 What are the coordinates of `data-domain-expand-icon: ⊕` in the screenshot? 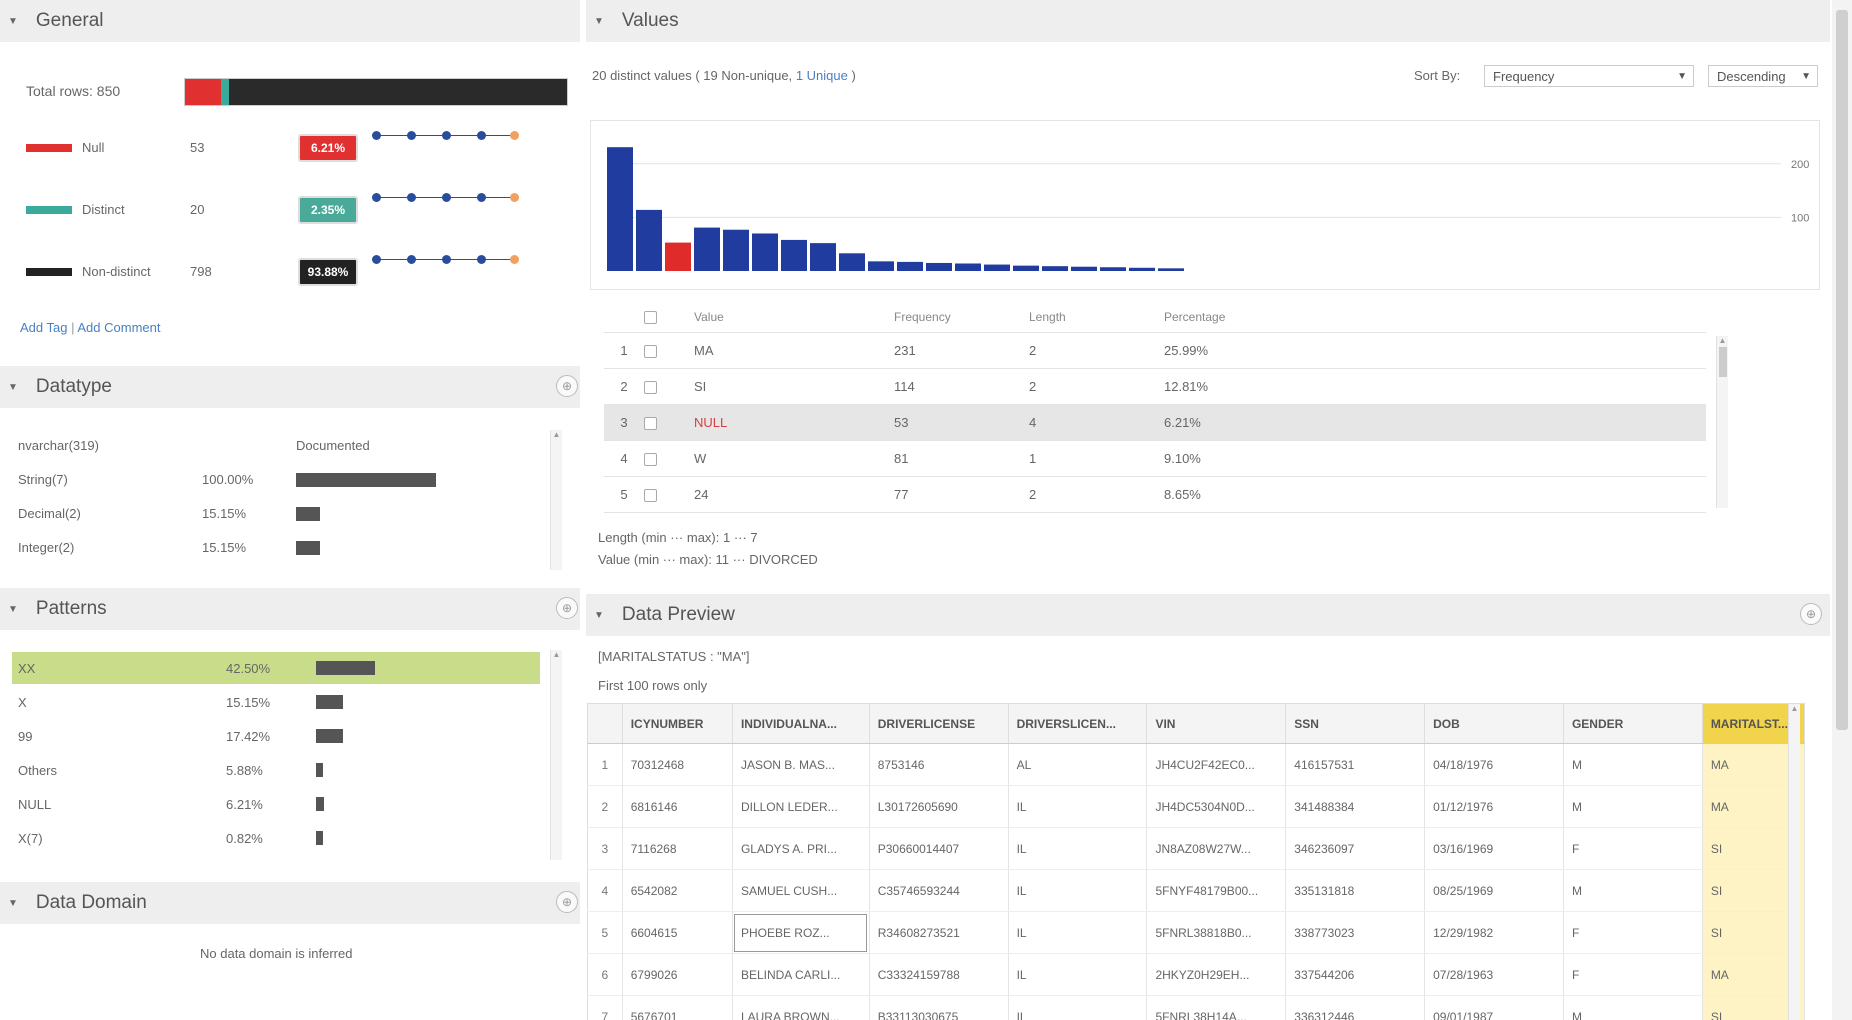 It's located at (567, 902).